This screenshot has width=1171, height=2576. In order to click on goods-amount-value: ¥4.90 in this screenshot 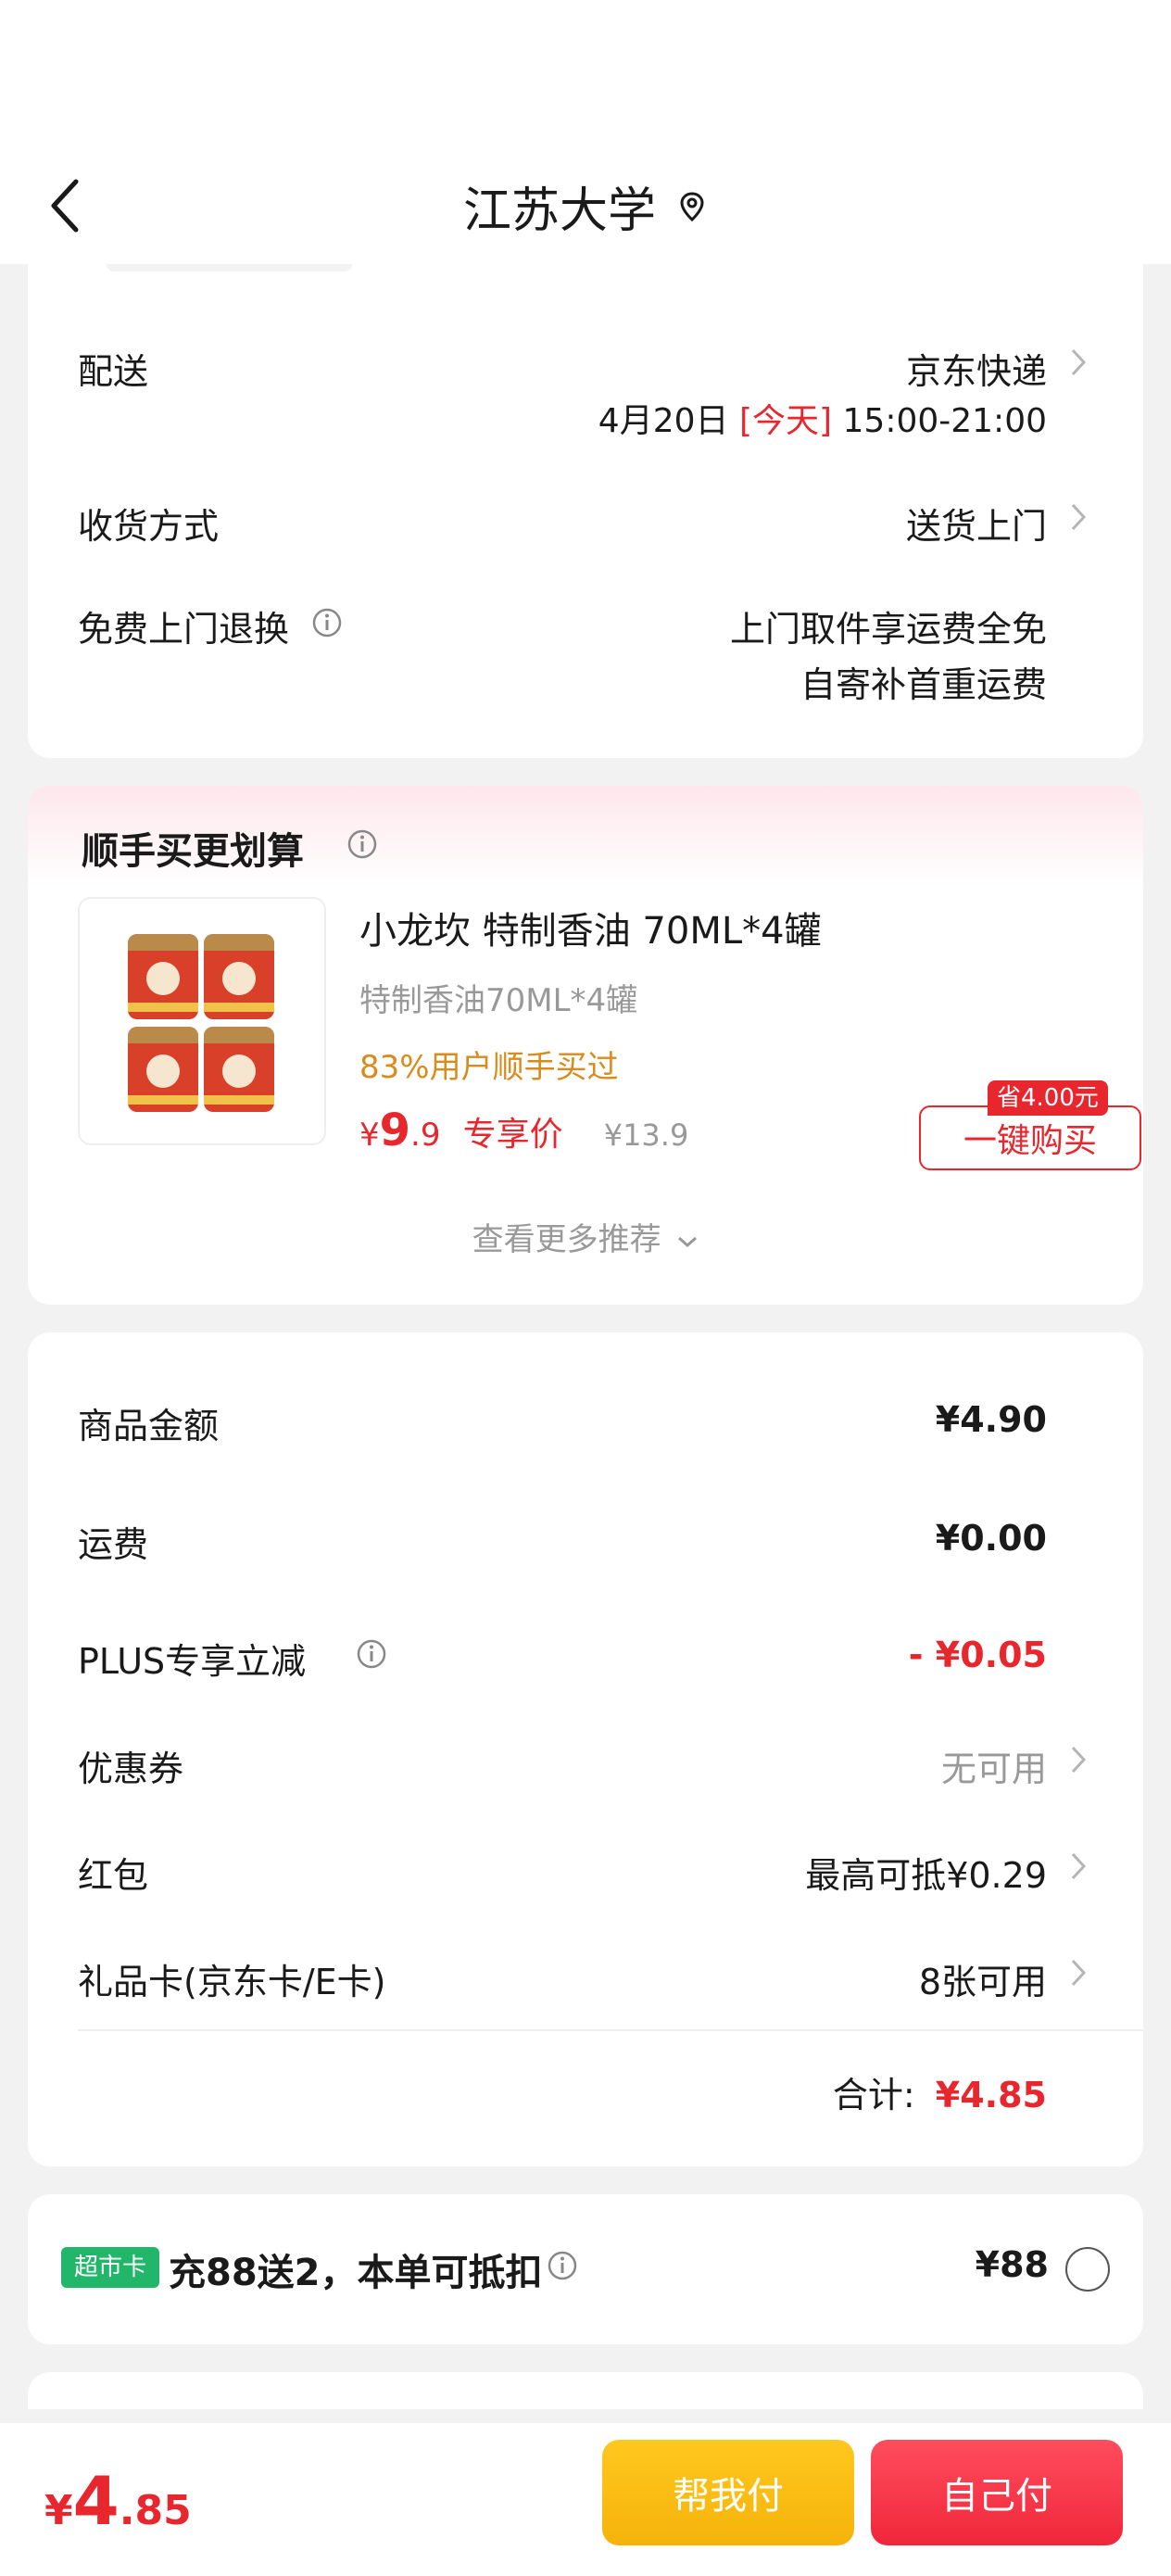, I will do `click(991, 1419)`.